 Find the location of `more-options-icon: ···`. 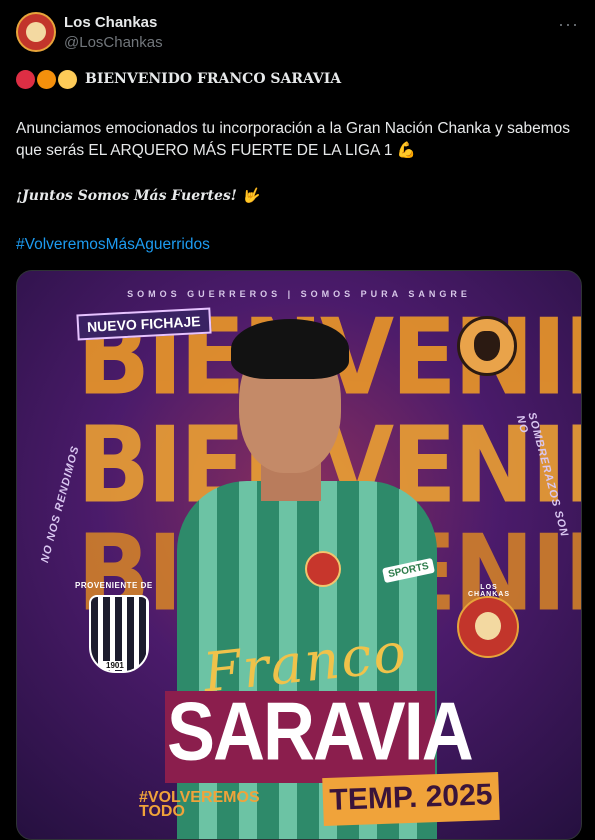

more-options-icon: ··· is located at coordinates (568, 24).